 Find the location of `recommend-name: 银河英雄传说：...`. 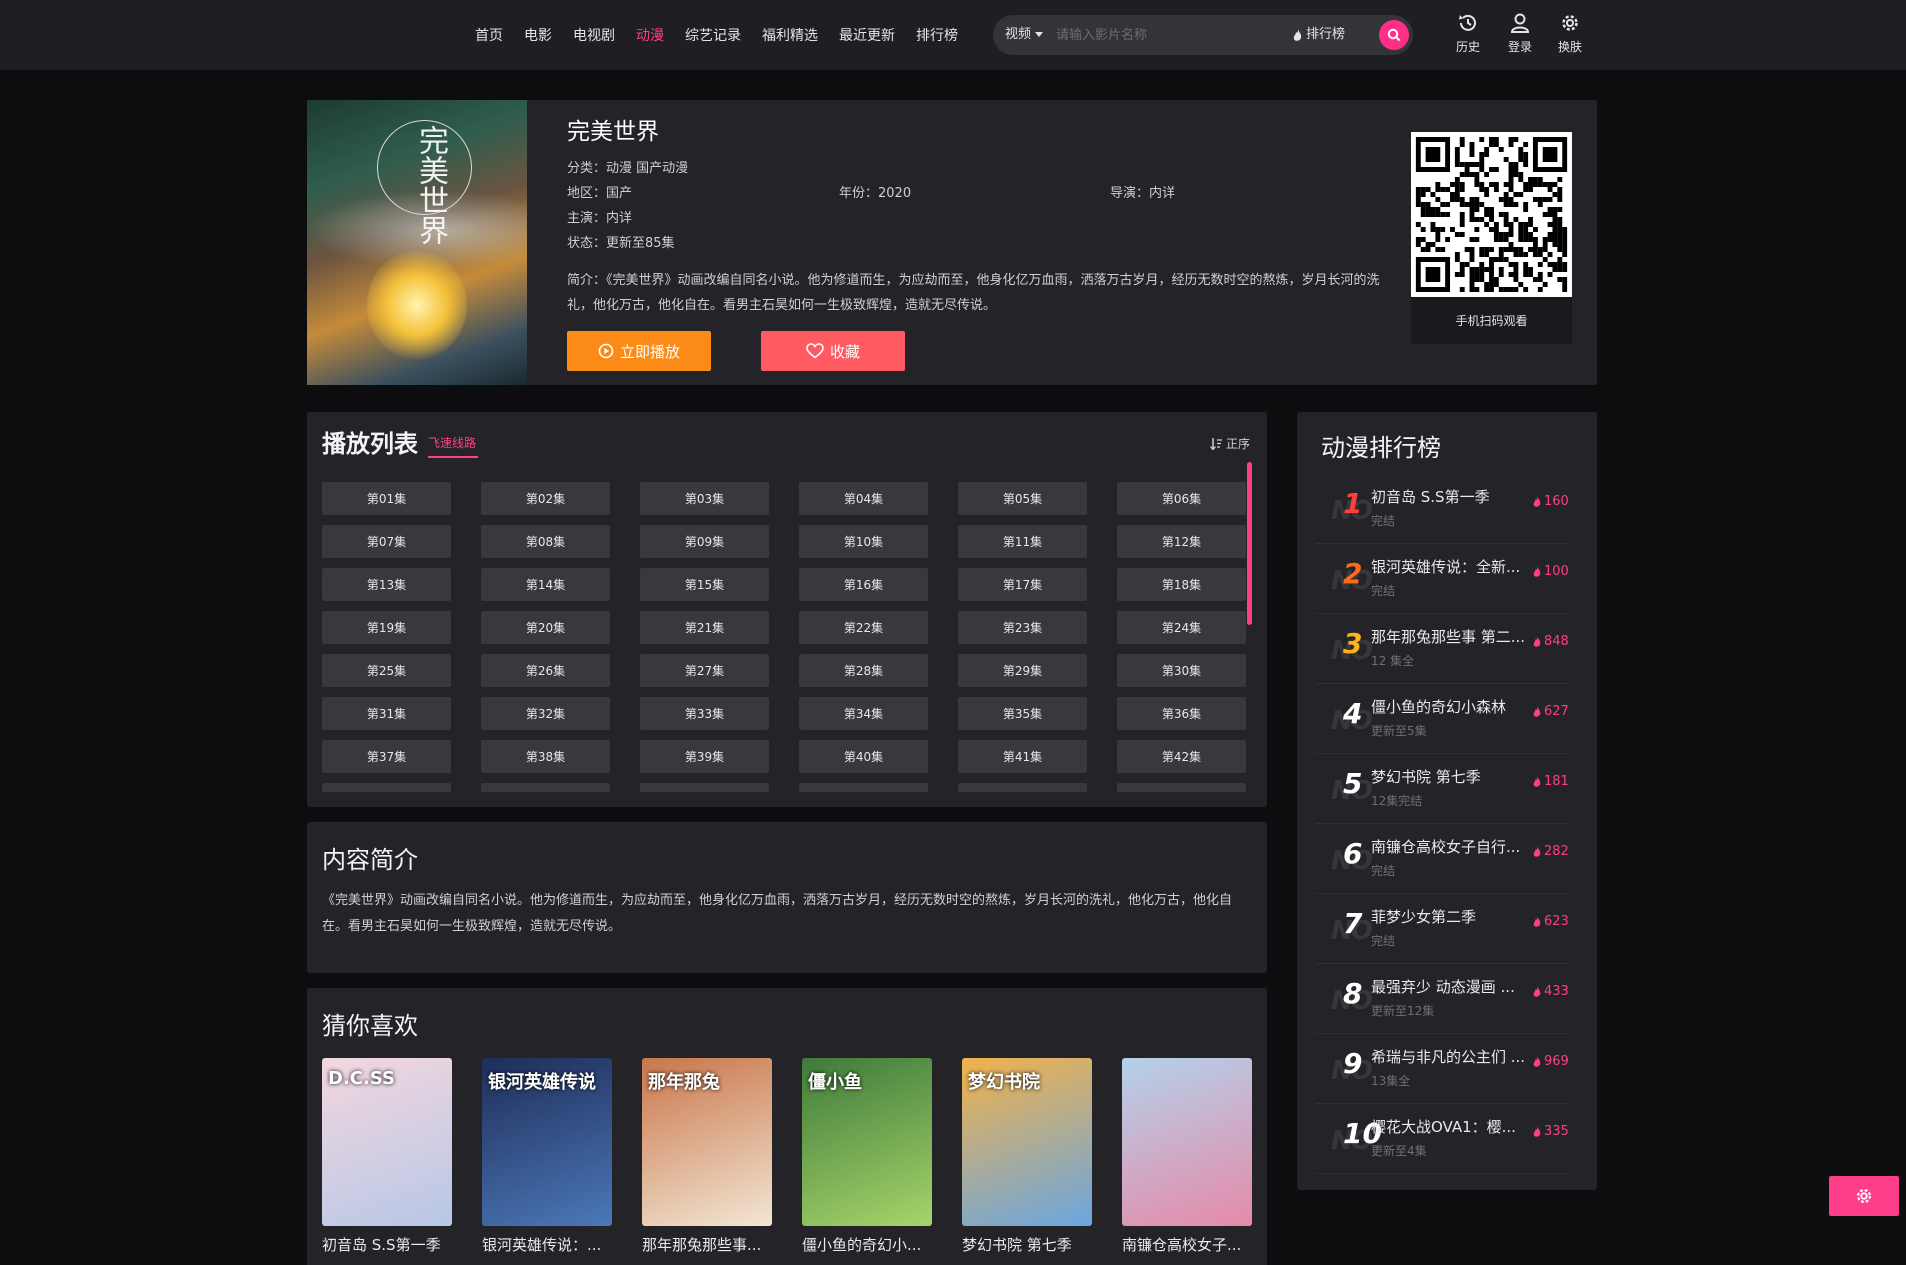

recommend-name: 银河英雄传说：... is located at coordinates (547, 1244).